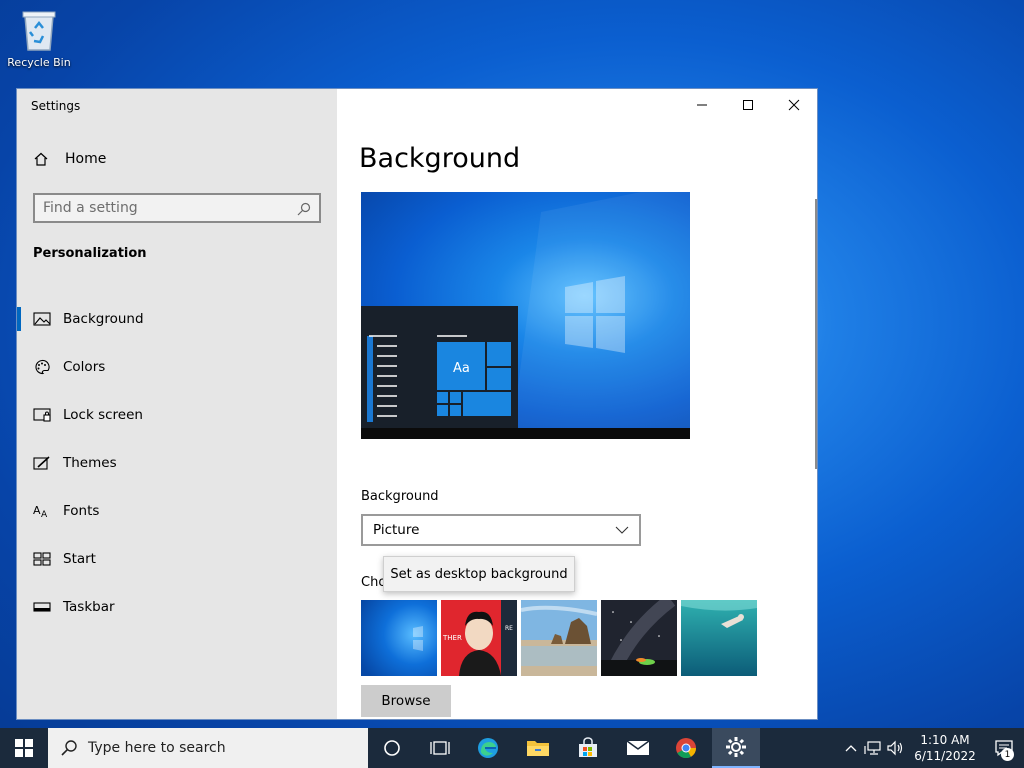  I want to click on chrome-button, so click(686, 748).